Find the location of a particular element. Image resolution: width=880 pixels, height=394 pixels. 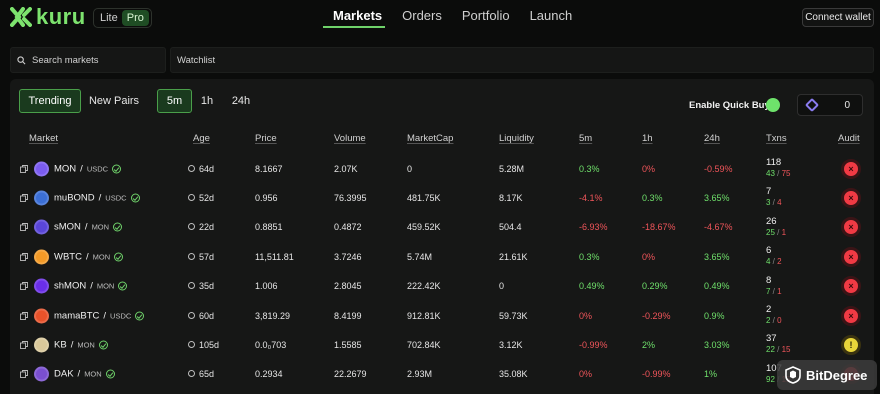

col-price: Price is located at coordinates (266, 138).